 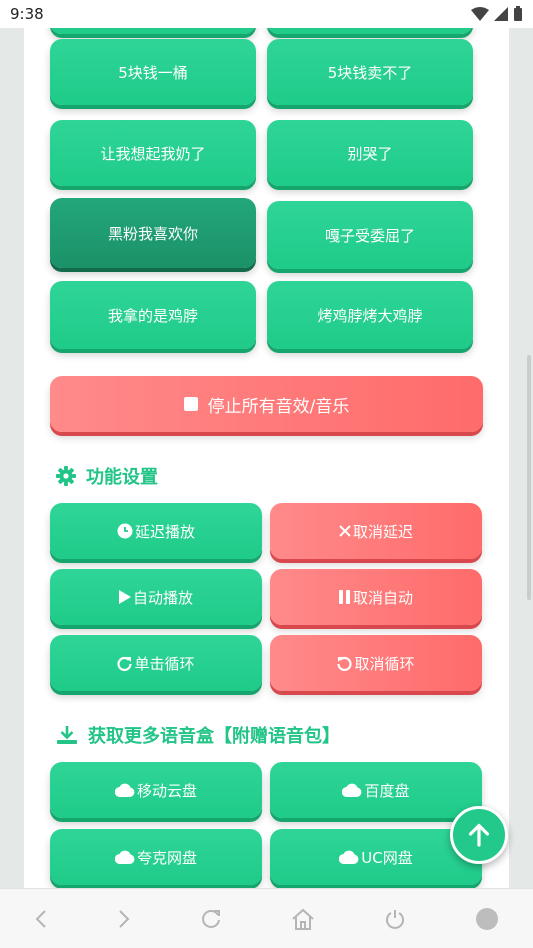 I want to click on auto-play-label: 自动播放, so click(x=162, y=597).